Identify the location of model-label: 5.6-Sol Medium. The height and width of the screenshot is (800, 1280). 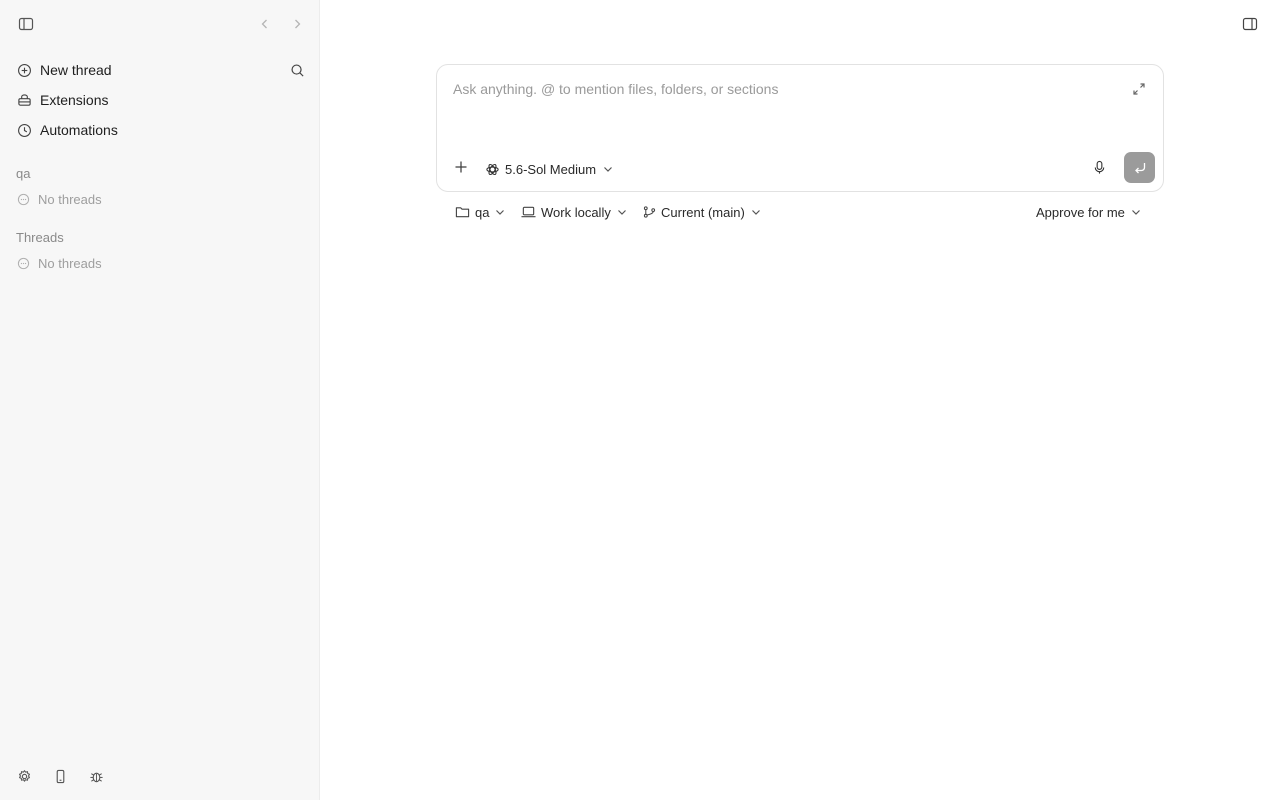
(551, 169).